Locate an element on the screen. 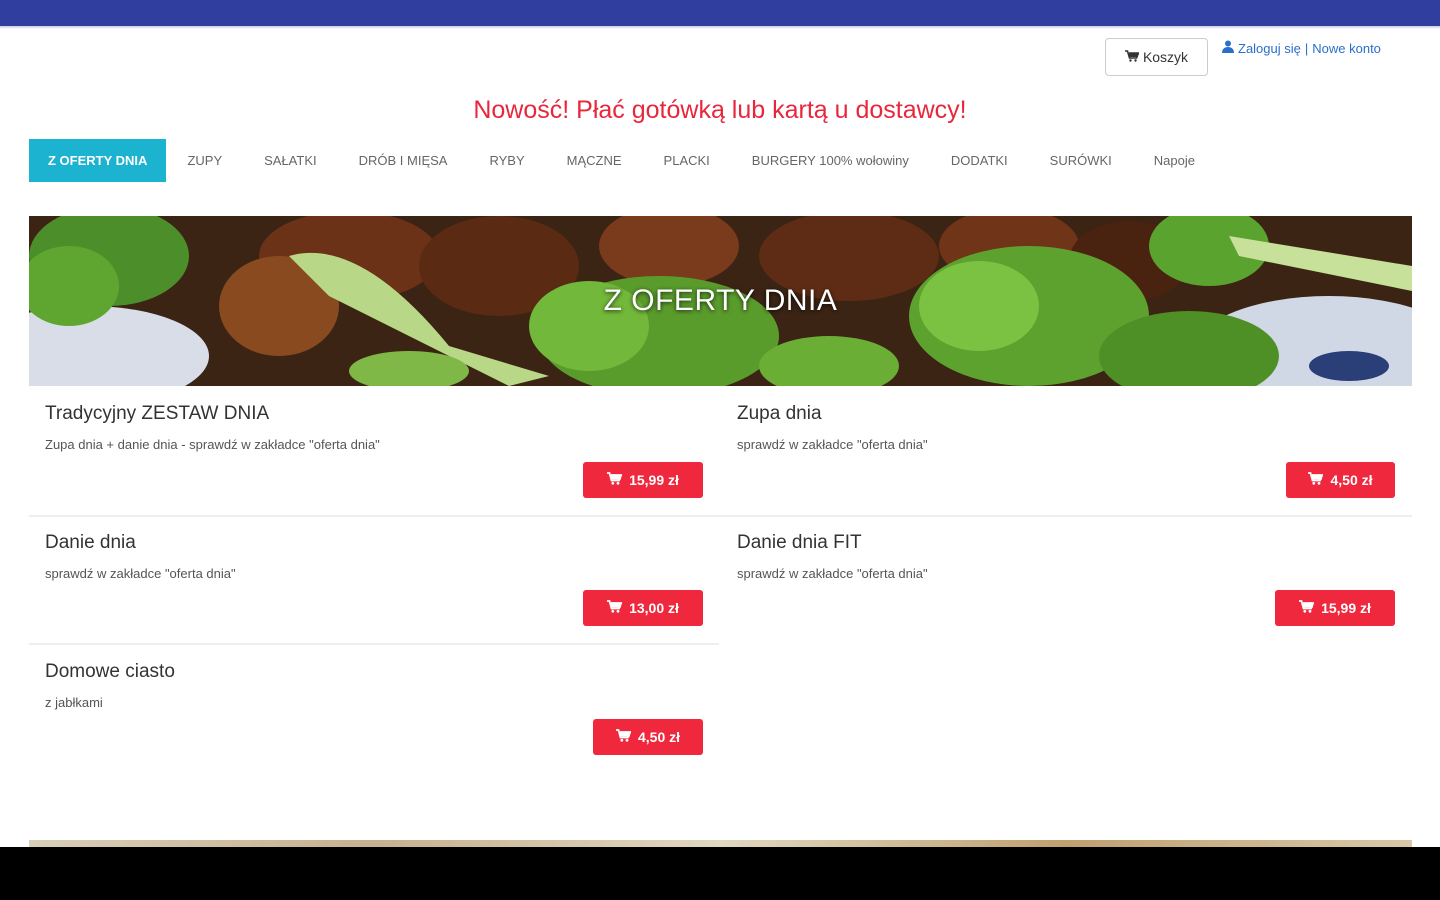  menu-item-name: Domowe ciasto is located at coordinates (110, 671).